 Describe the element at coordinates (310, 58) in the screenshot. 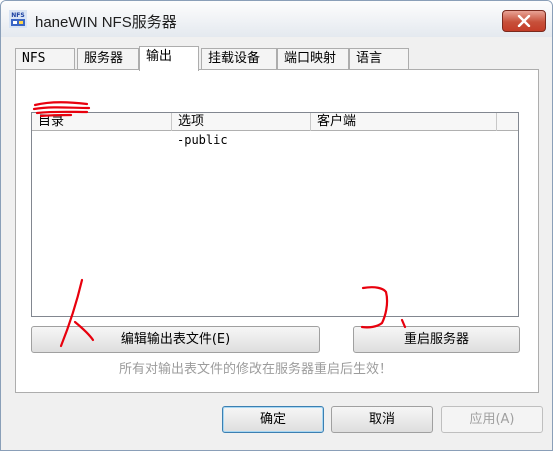

I see `tab-label: 端口映射` at that location.